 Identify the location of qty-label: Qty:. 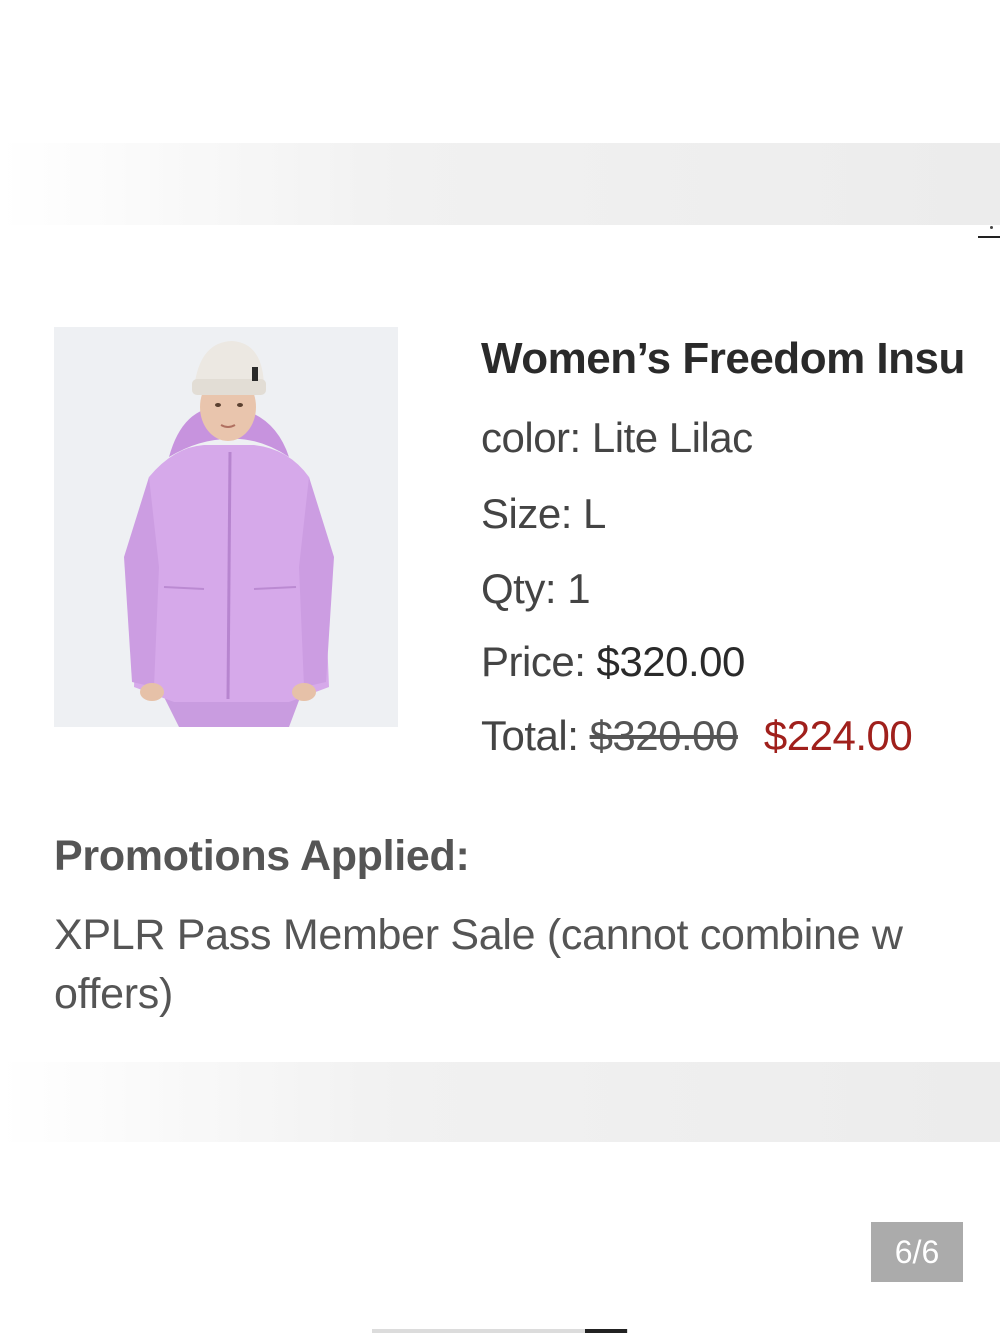
(524, 588).